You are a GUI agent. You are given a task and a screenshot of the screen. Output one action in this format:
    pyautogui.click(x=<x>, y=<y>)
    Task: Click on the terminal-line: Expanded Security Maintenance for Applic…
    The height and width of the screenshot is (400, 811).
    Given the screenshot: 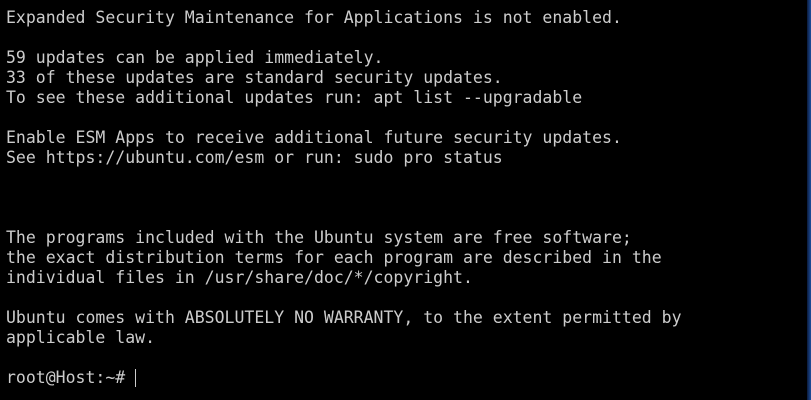 What is the action you would take?
    pyautogui.click(x=314, y=17)
    